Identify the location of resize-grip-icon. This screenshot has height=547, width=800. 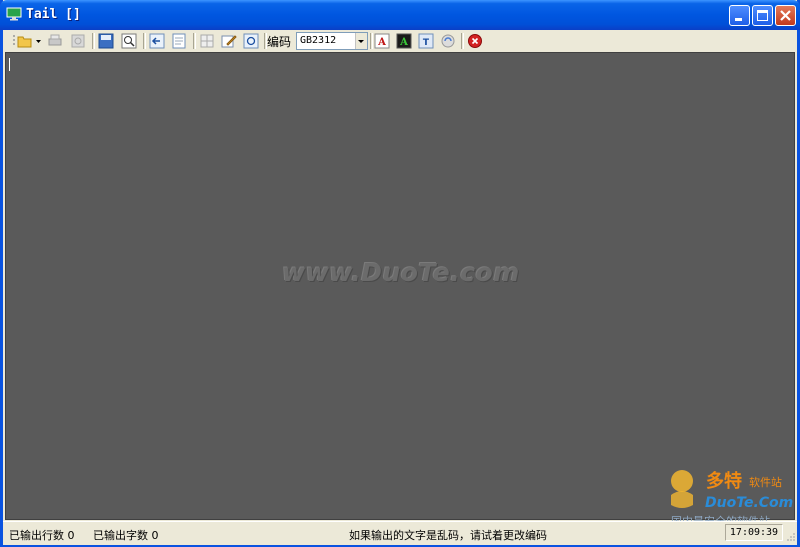
(790, 536).